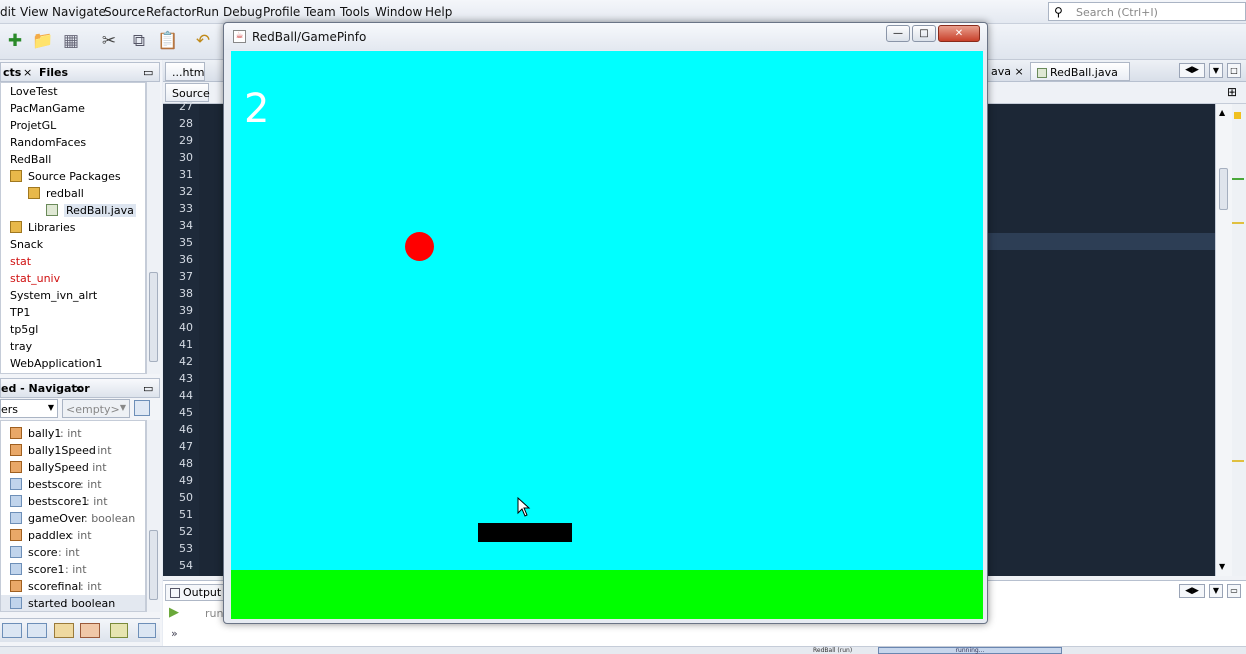 This screenshot has width=1246, height=654. I want to click on class-icon, so click(90, 630).